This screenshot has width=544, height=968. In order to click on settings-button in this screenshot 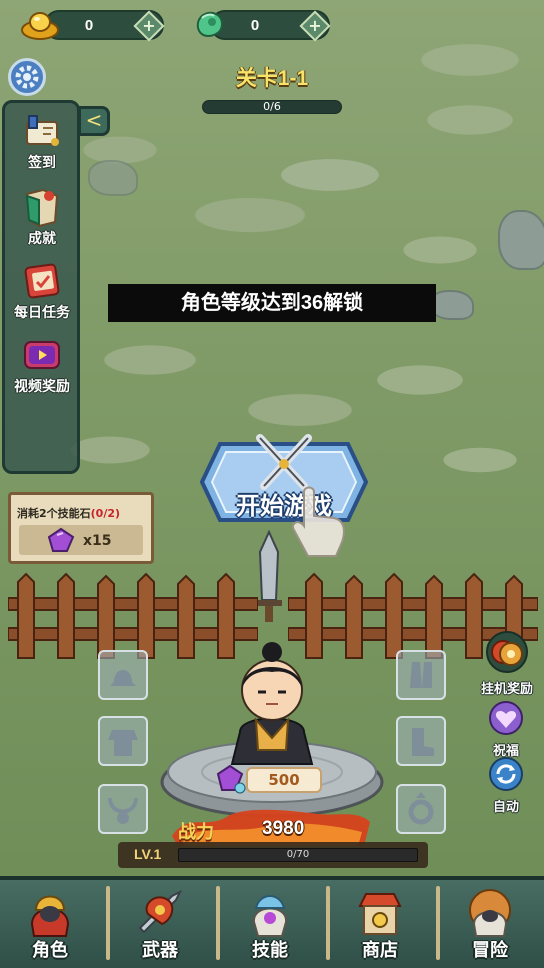, I will do `click(27, 77)`.